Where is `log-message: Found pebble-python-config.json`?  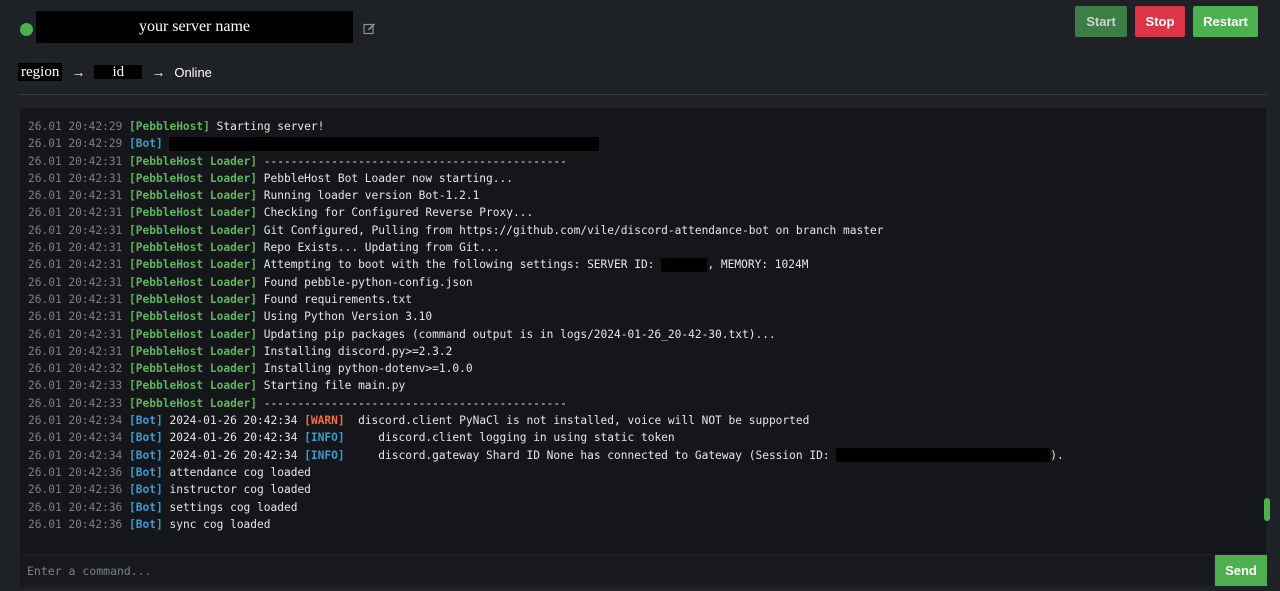
log-message: Found pebble-python-config.json is located at coordinates (365, 282).